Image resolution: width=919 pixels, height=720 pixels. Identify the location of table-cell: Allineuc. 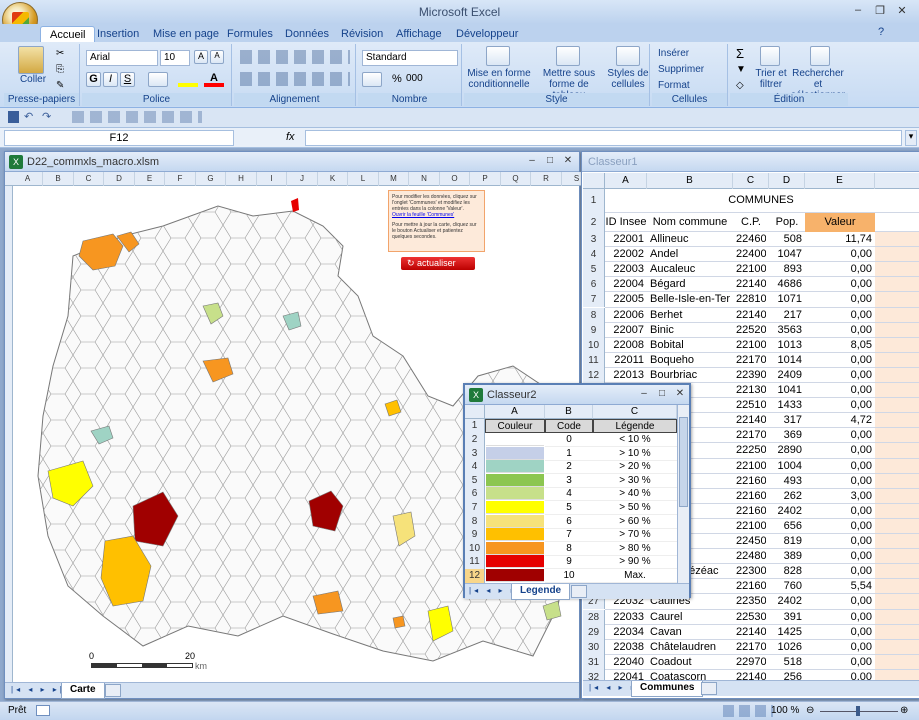
(690, 239).